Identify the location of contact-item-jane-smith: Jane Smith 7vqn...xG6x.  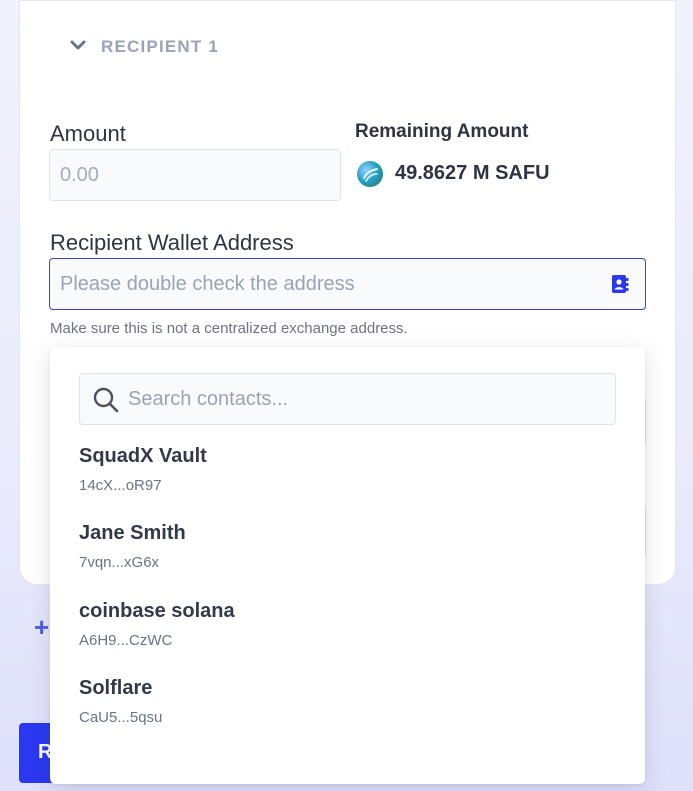
(339, 555).